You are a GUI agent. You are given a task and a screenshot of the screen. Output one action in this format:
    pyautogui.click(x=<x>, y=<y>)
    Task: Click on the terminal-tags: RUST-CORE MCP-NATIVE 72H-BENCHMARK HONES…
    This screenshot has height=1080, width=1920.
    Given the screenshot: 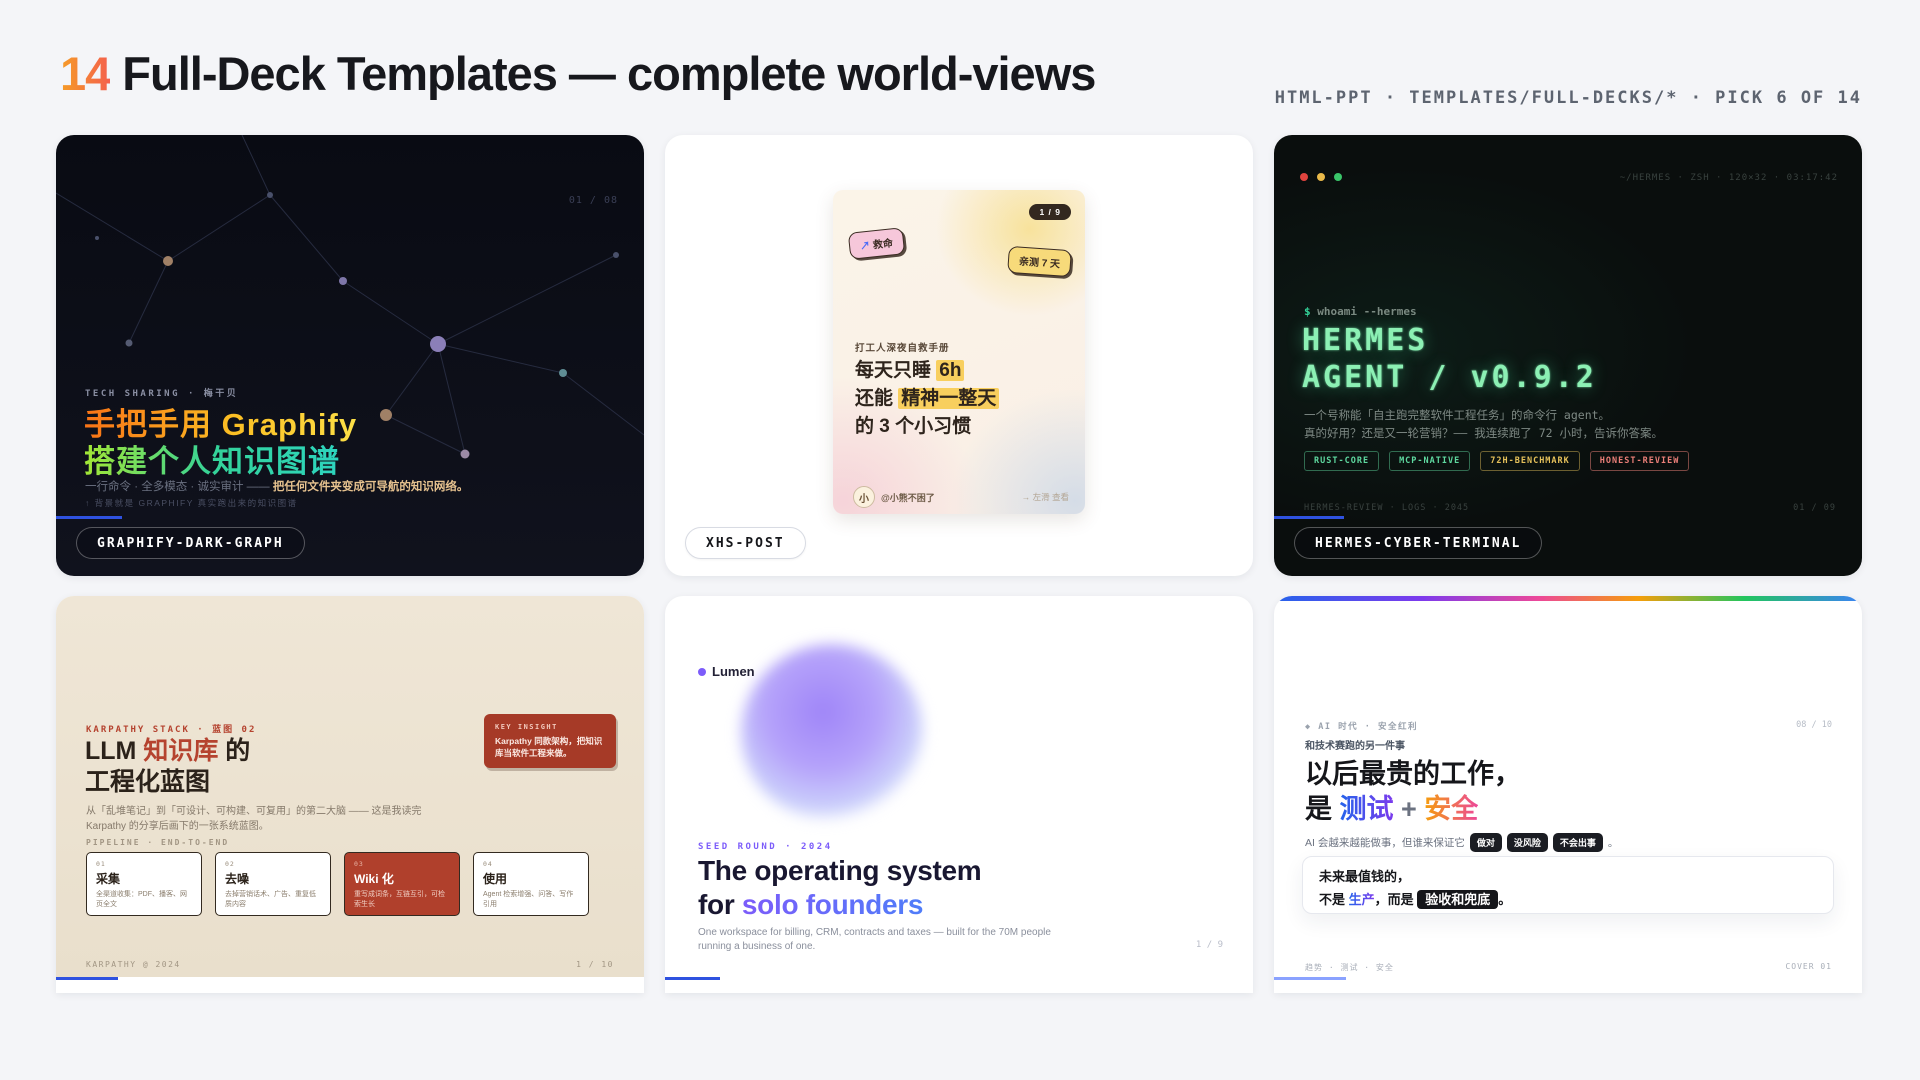 What is the action you would take?
    pyautogui.click(x=1497, y=461)
    